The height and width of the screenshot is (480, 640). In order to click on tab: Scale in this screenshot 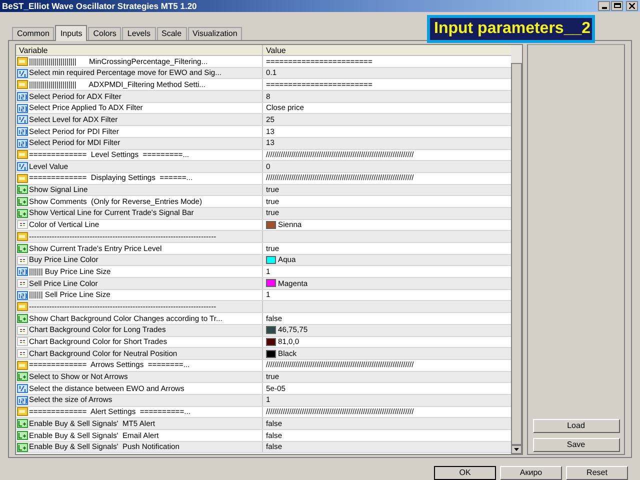, I will do `click(171, 33)`.